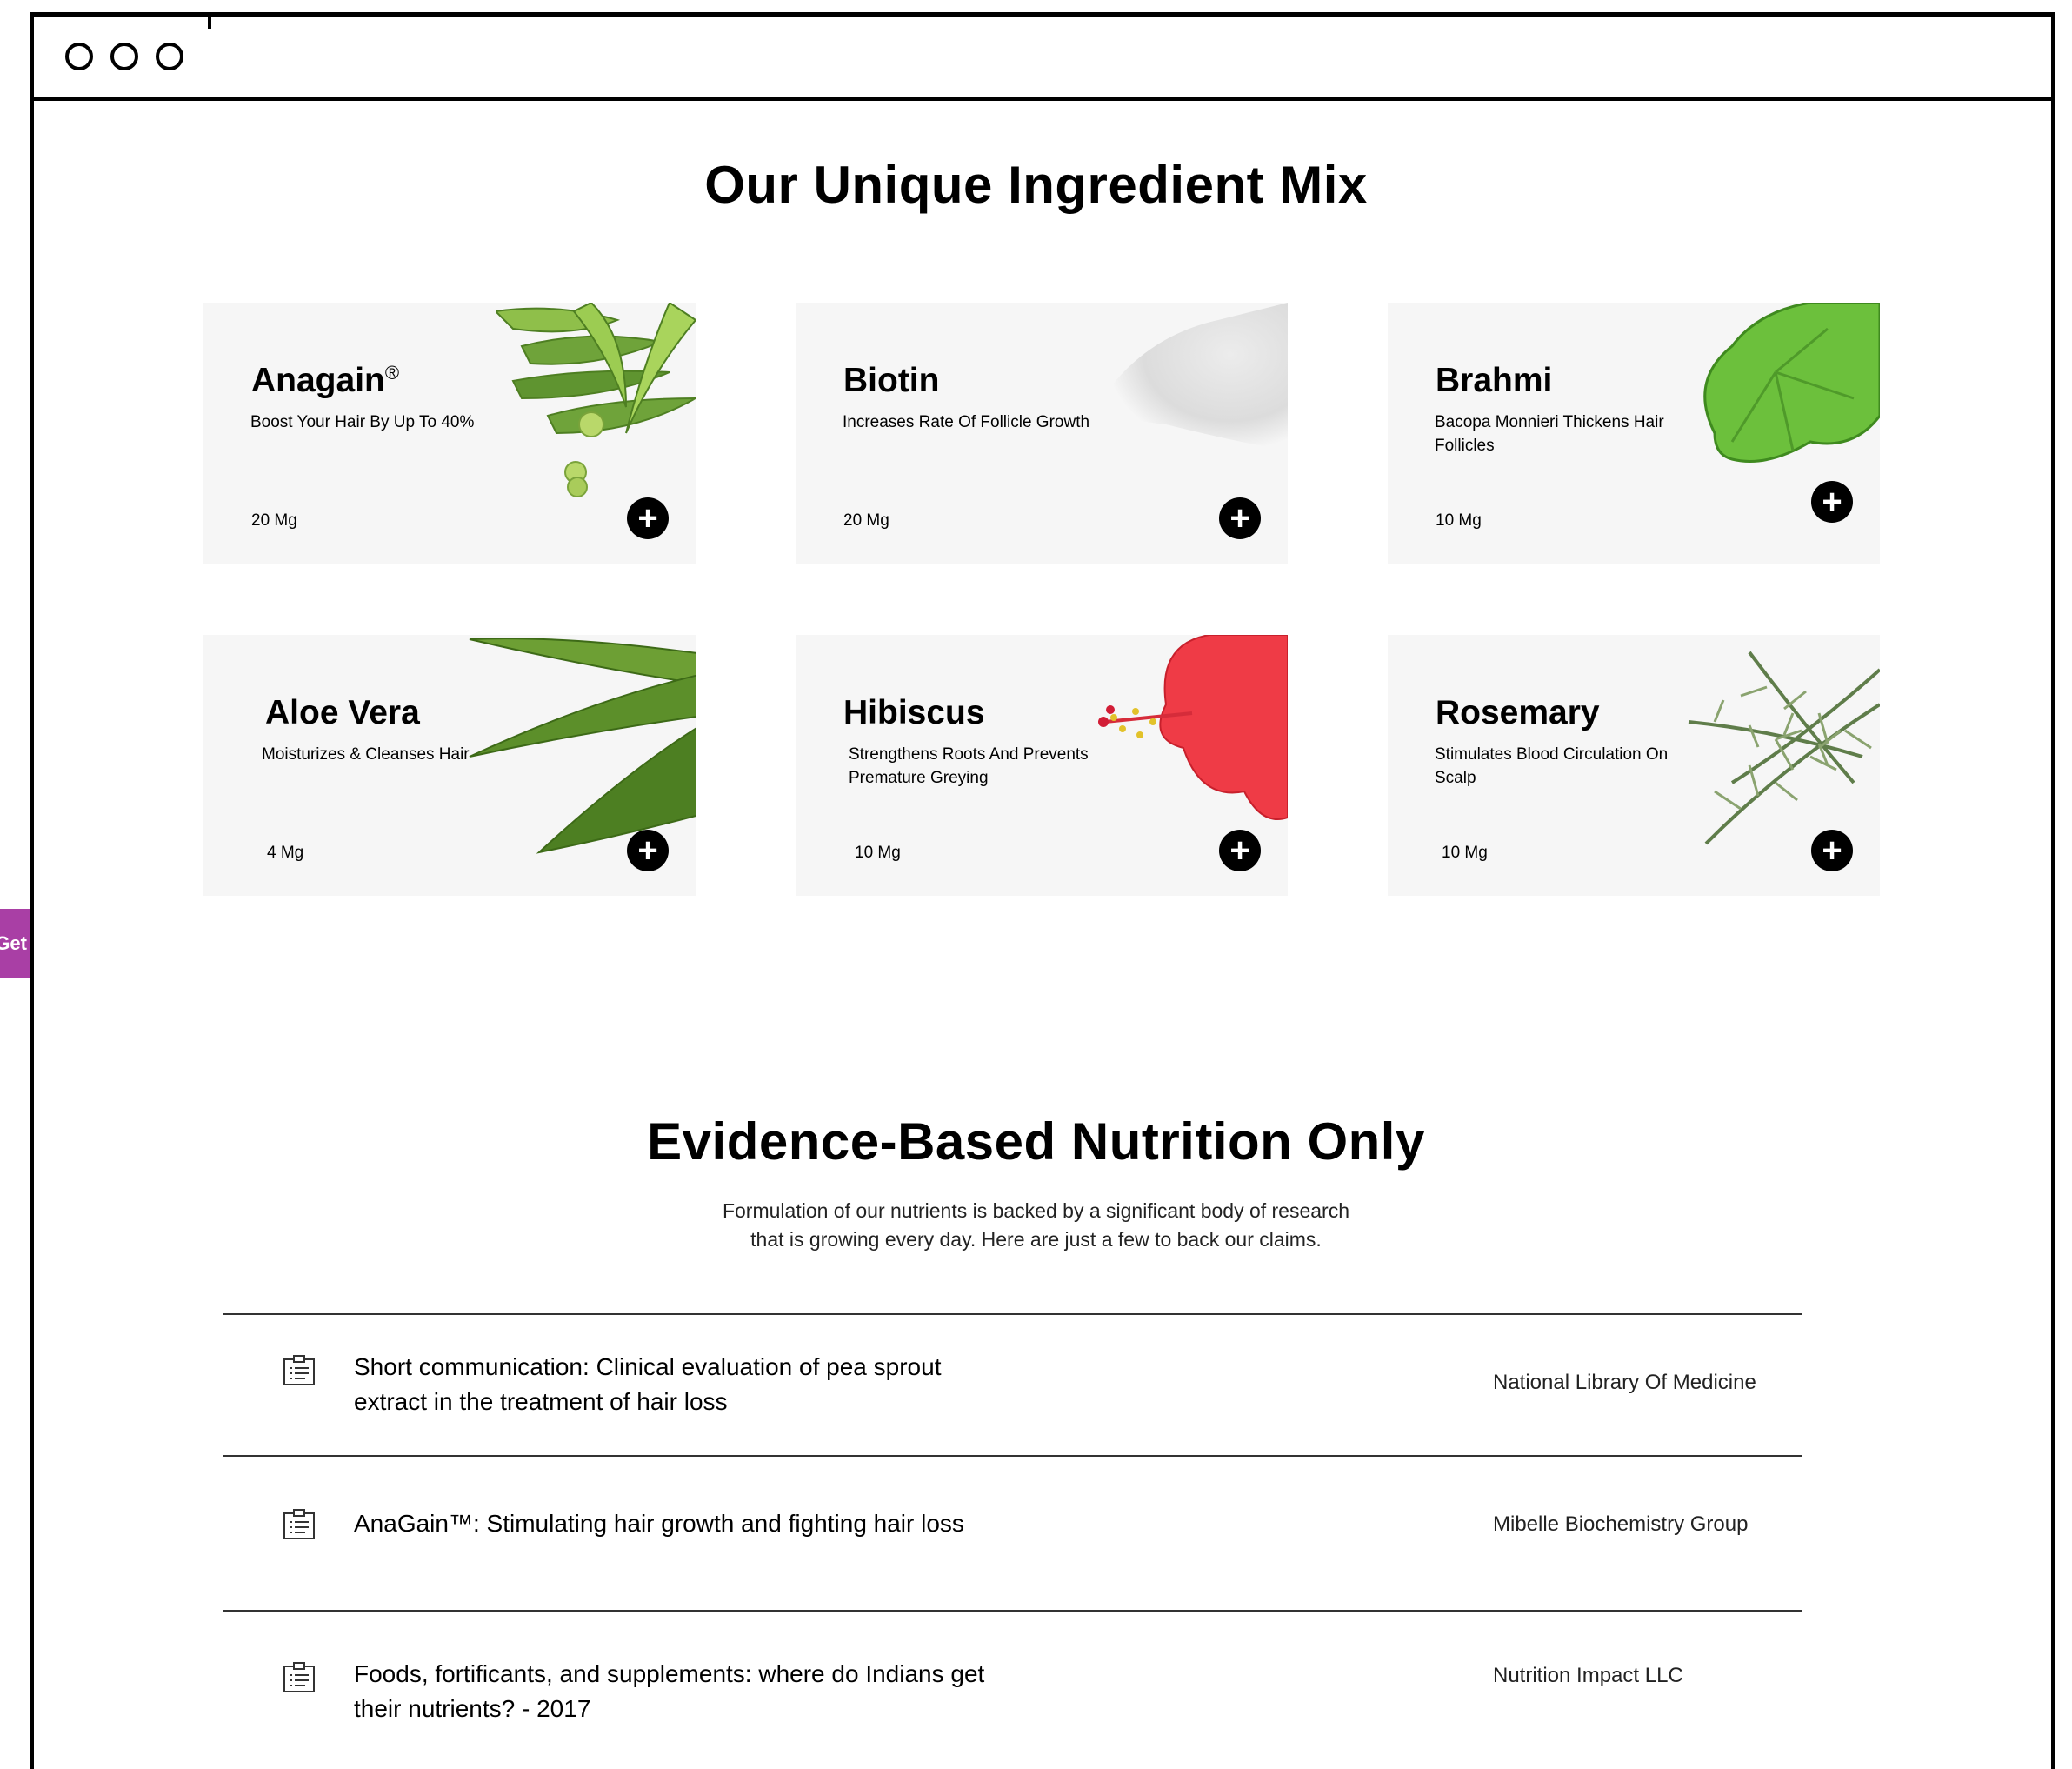  Describe the element at coordinates (967, 422) in the screenshot. I see `ingredient-description: Increases Rate Of Follicle Growth` at that location.